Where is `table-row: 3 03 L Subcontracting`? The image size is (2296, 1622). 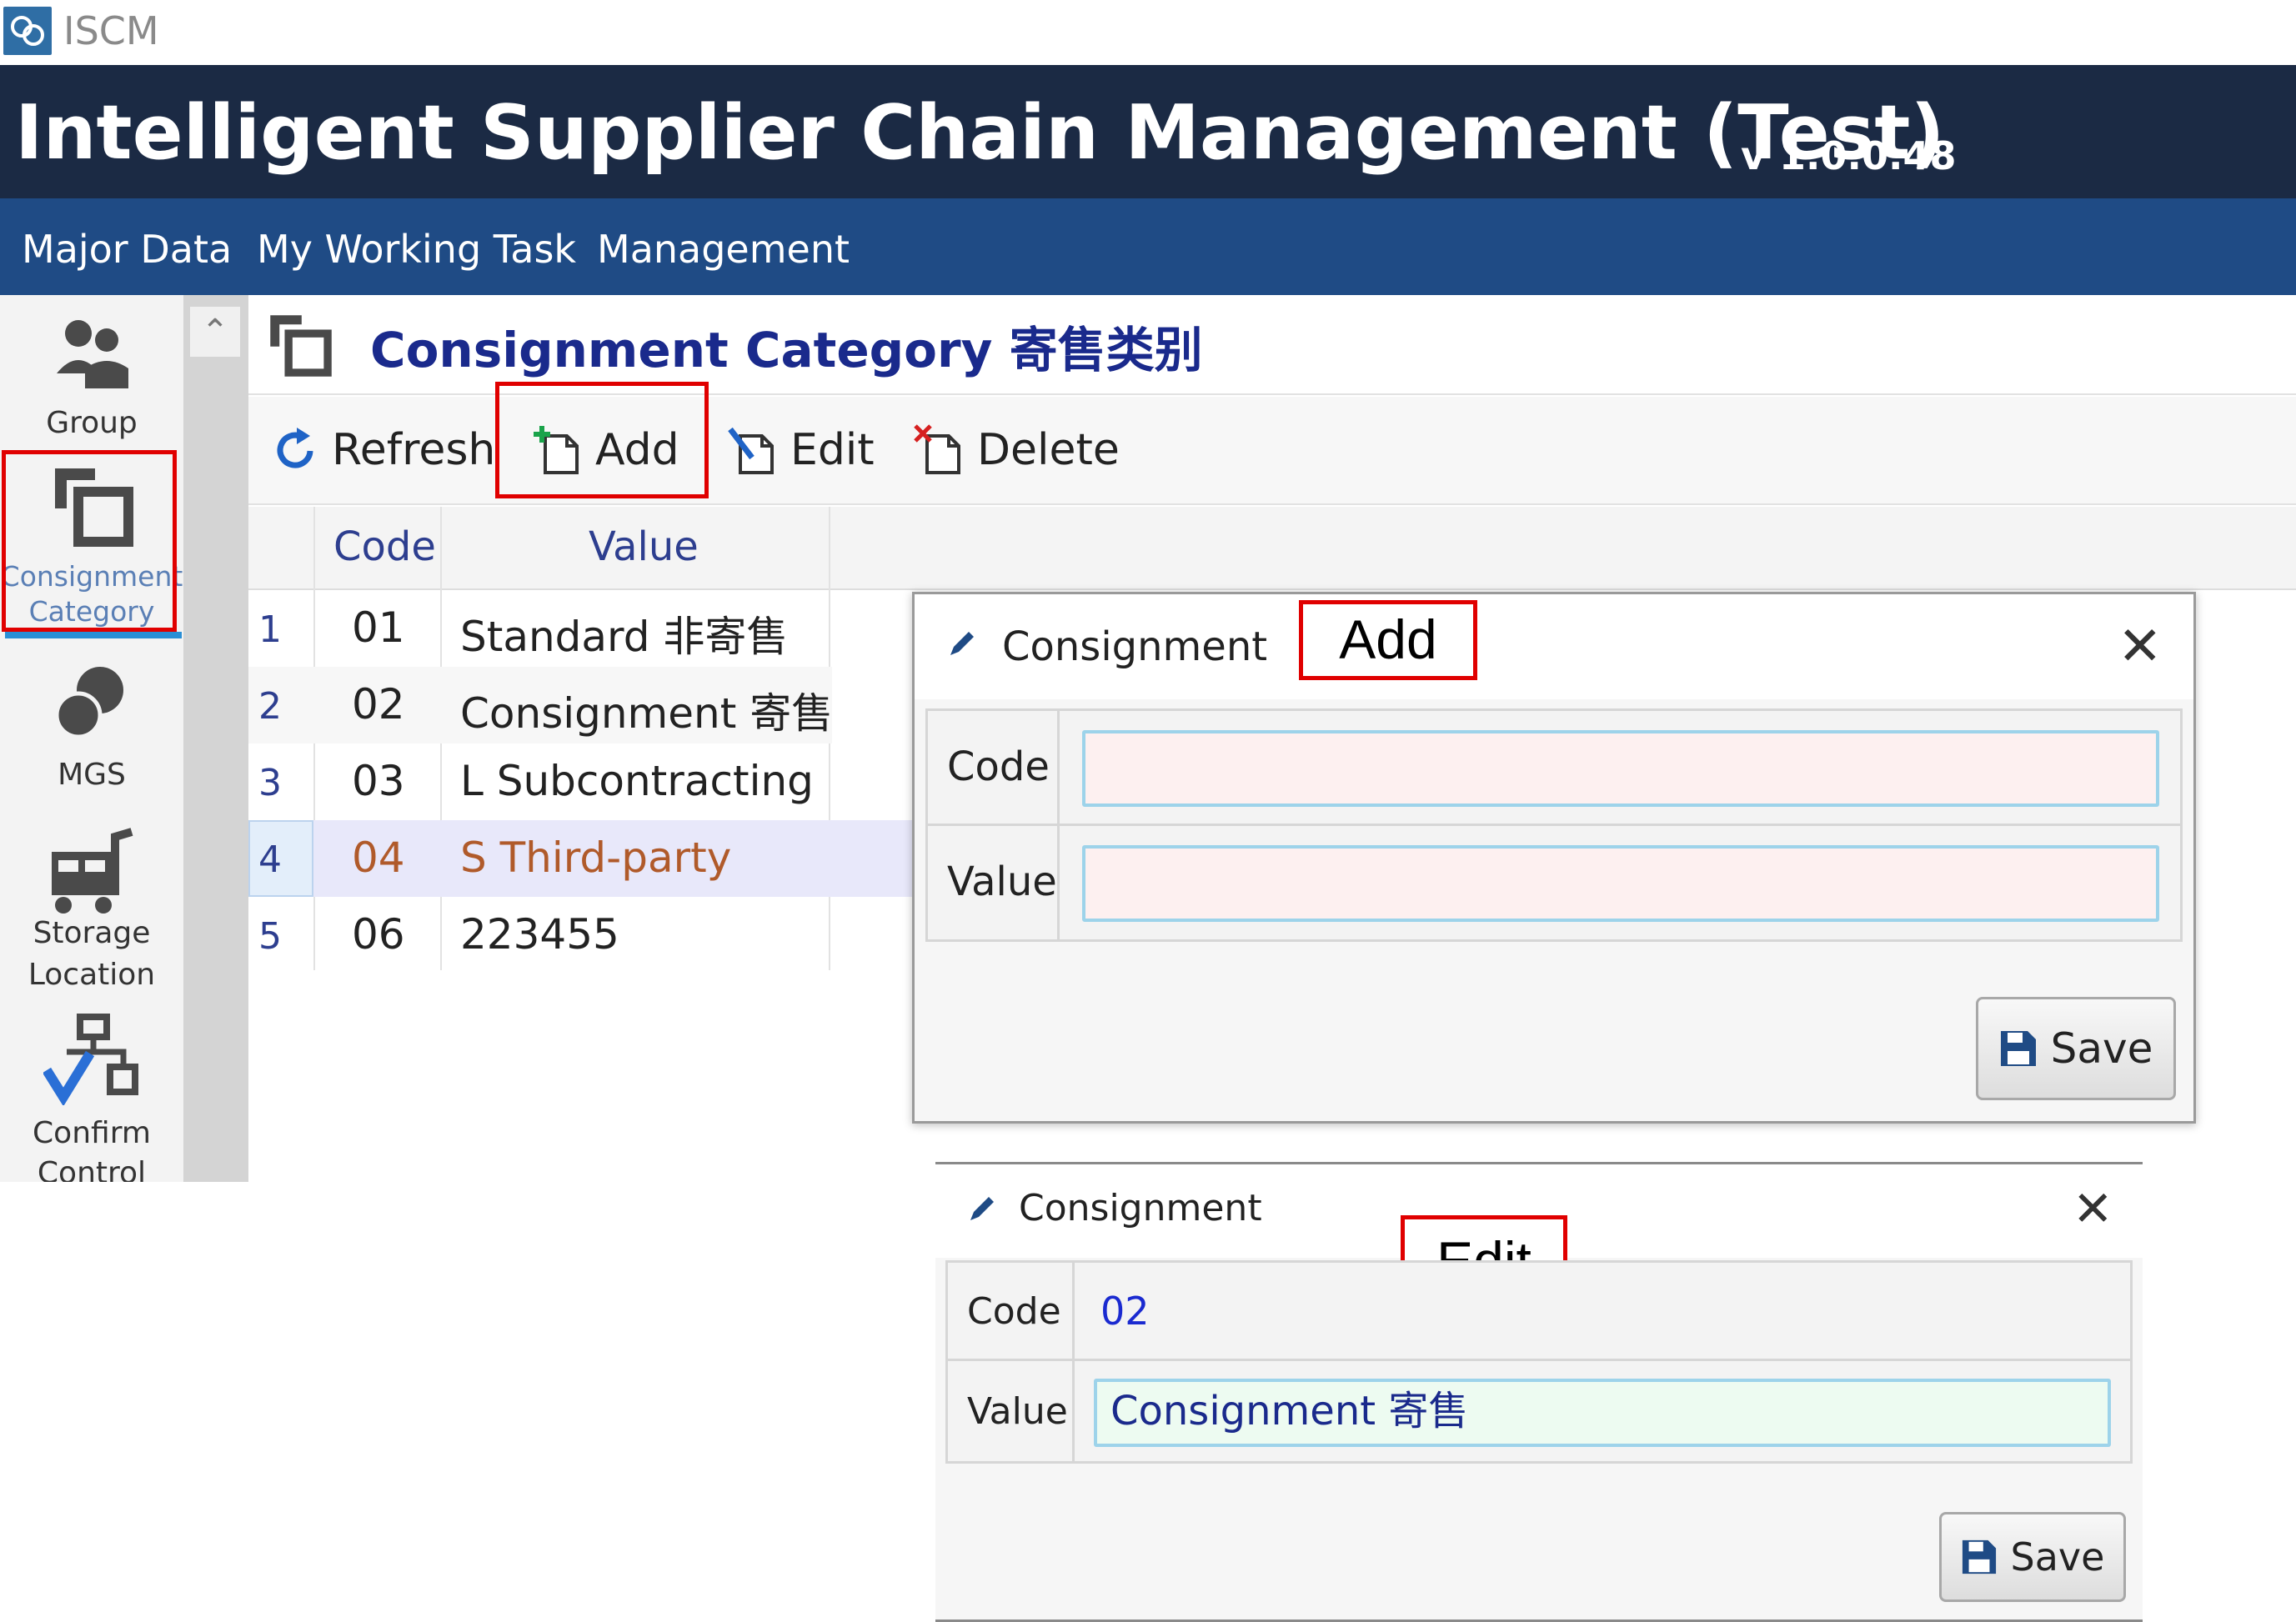
table-row: 3 03 L Subcontracting is located at coordinates (540, 781).